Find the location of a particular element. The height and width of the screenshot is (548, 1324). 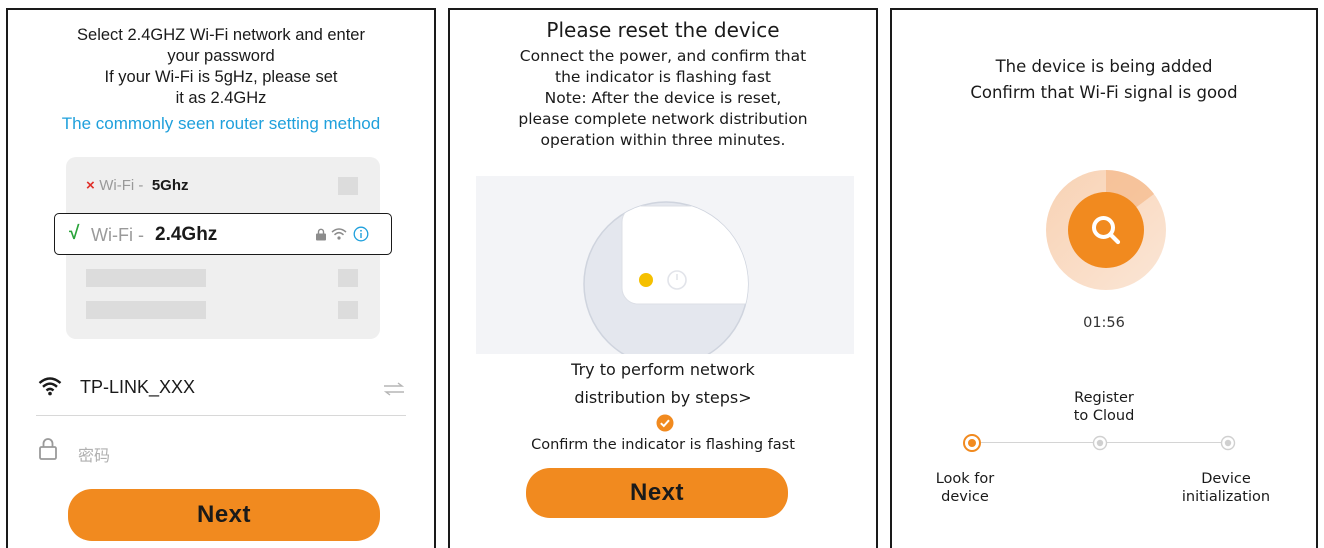

wifi-icon is located at coordinates (50, 386).